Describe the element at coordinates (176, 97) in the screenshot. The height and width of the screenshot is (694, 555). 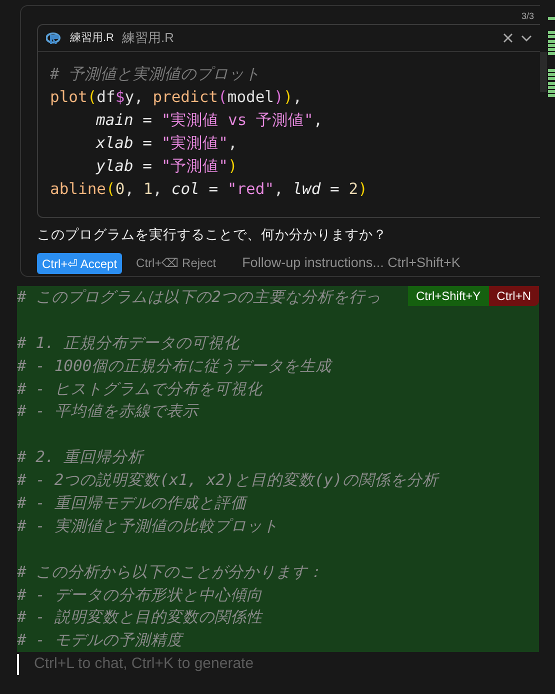
I see `code-line: plot(df$y, predict(model)),` at that location.